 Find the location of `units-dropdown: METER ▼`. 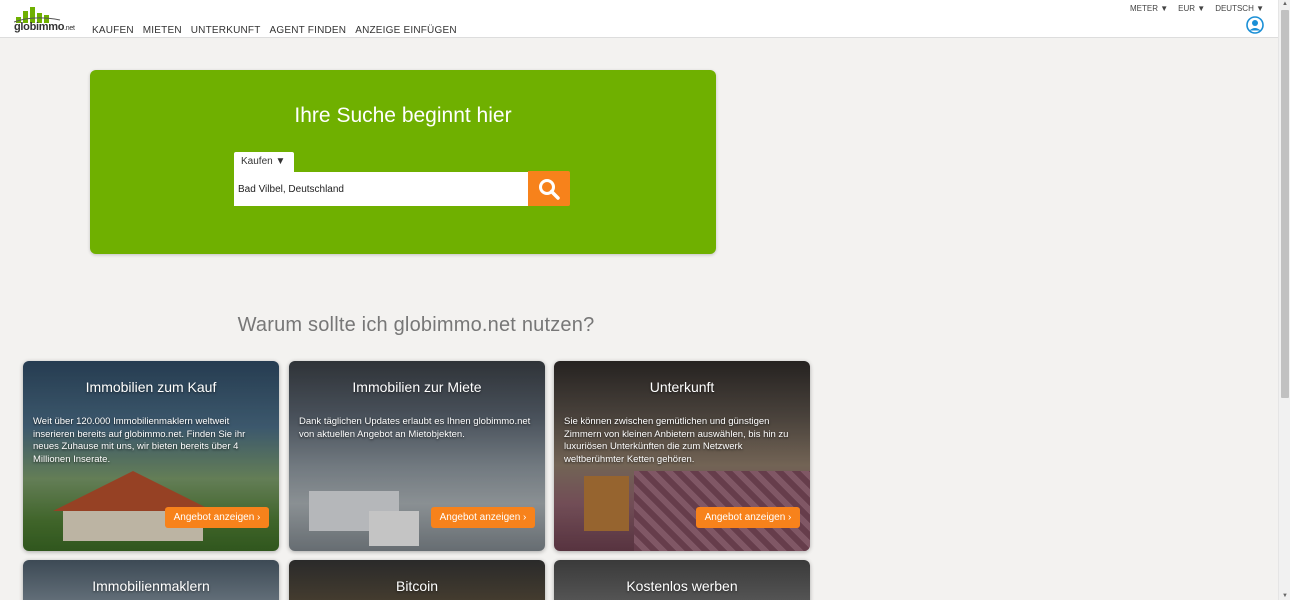

units-dropdown: METER ▼ is located at coordinates (1149, 8).